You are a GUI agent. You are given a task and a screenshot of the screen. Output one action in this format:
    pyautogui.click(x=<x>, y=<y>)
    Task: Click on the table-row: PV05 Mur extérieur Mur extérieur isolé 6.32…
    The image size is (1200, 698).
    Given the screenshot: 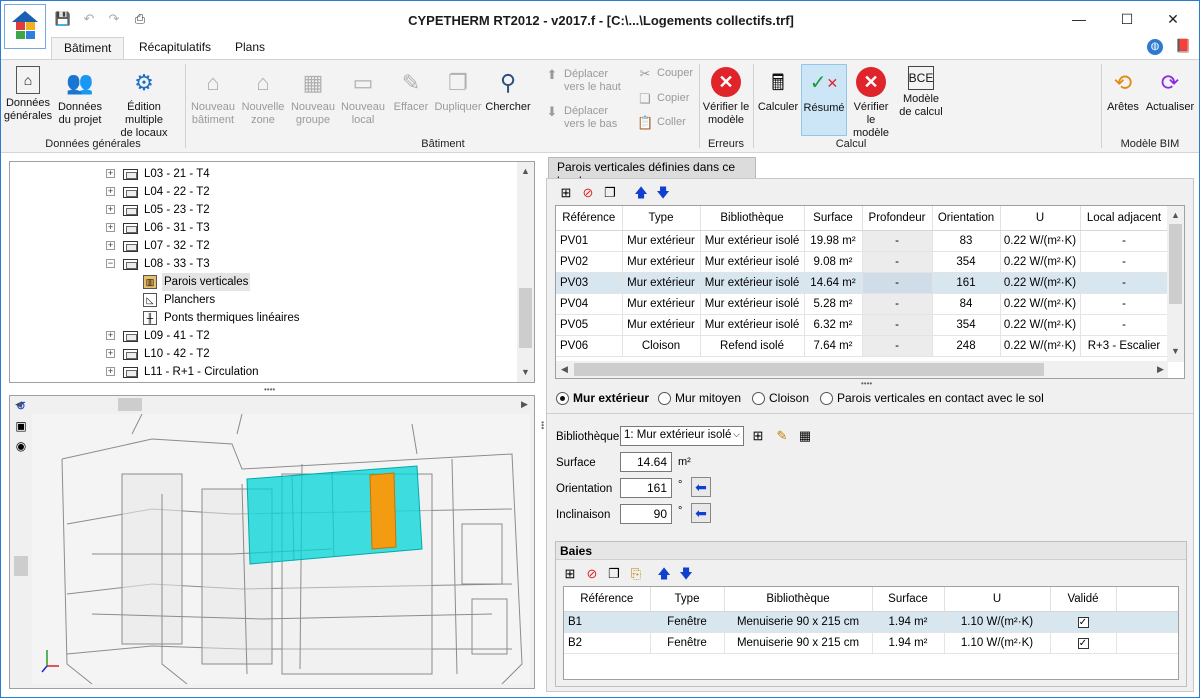 What is the action you would take?
    pyautogui.click(x=862, y=325)
    